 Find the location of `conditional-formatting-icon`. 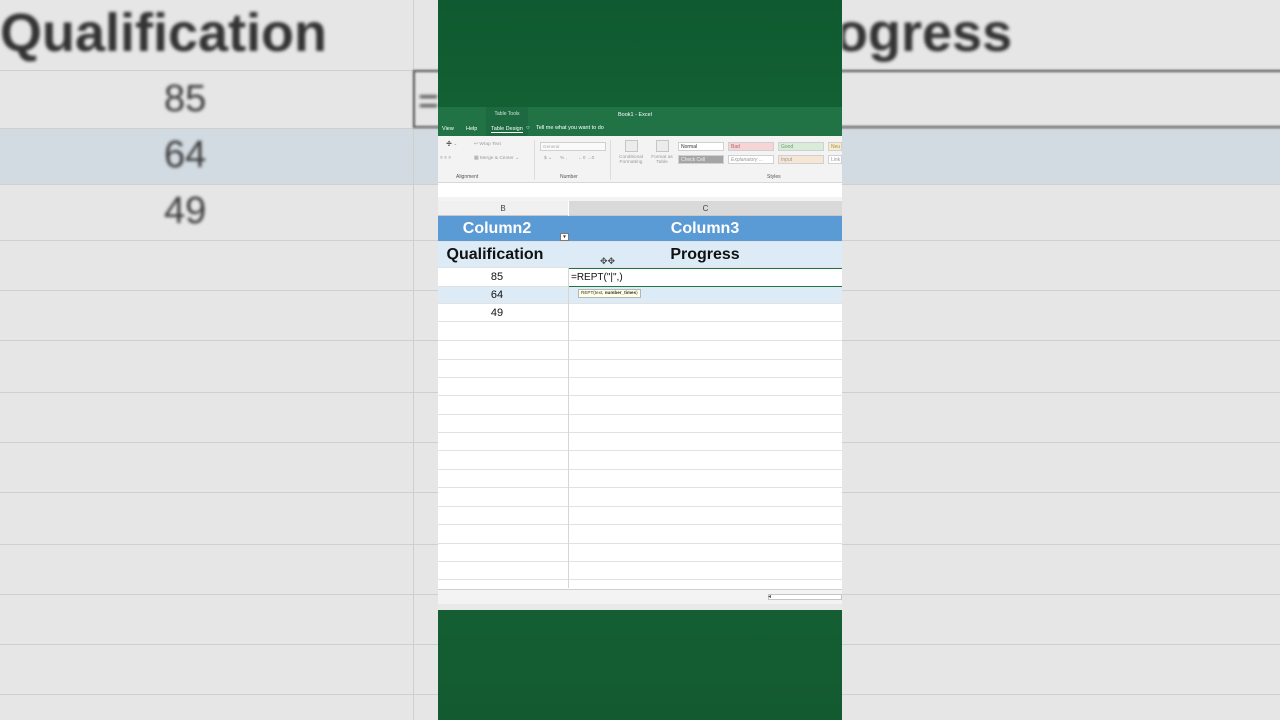

conditional-formatting-icon is located at coordinates (631, 146).